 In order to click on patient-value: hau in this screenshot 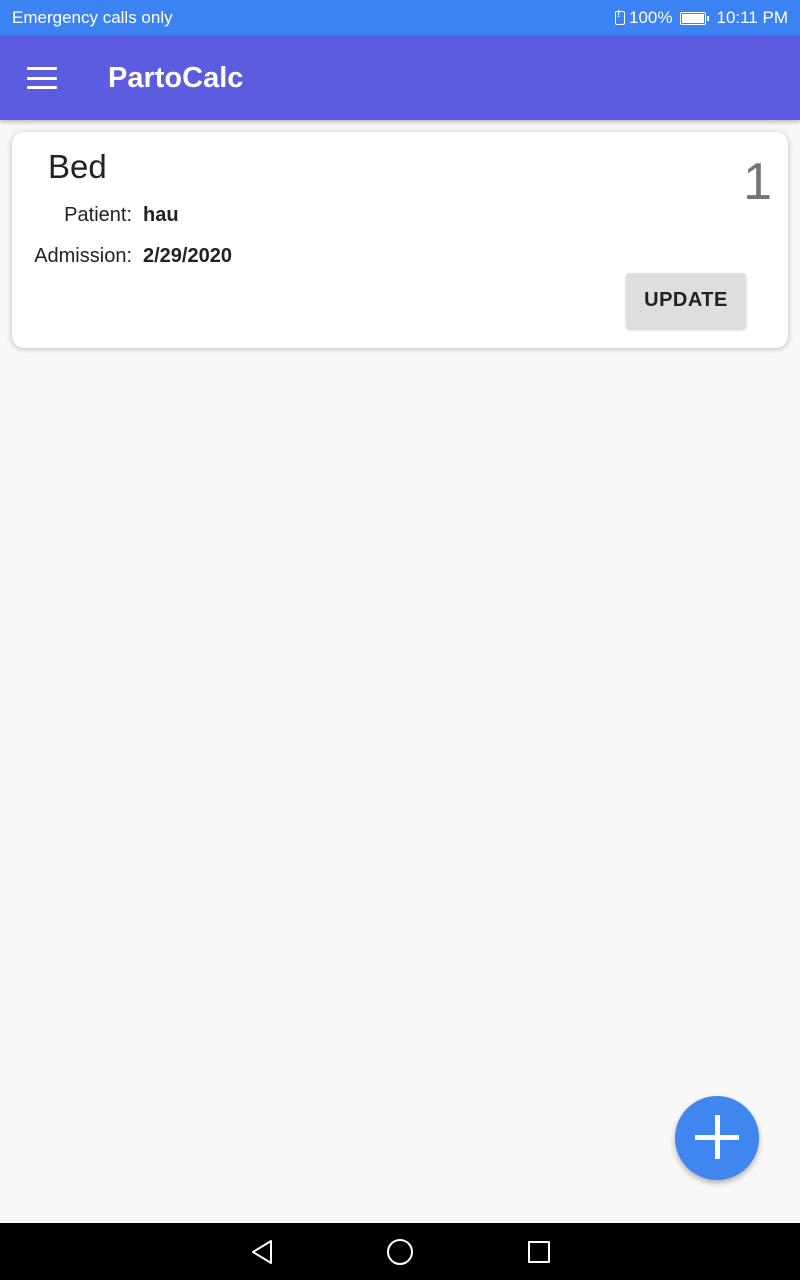, I will do `click(161, 215)`.